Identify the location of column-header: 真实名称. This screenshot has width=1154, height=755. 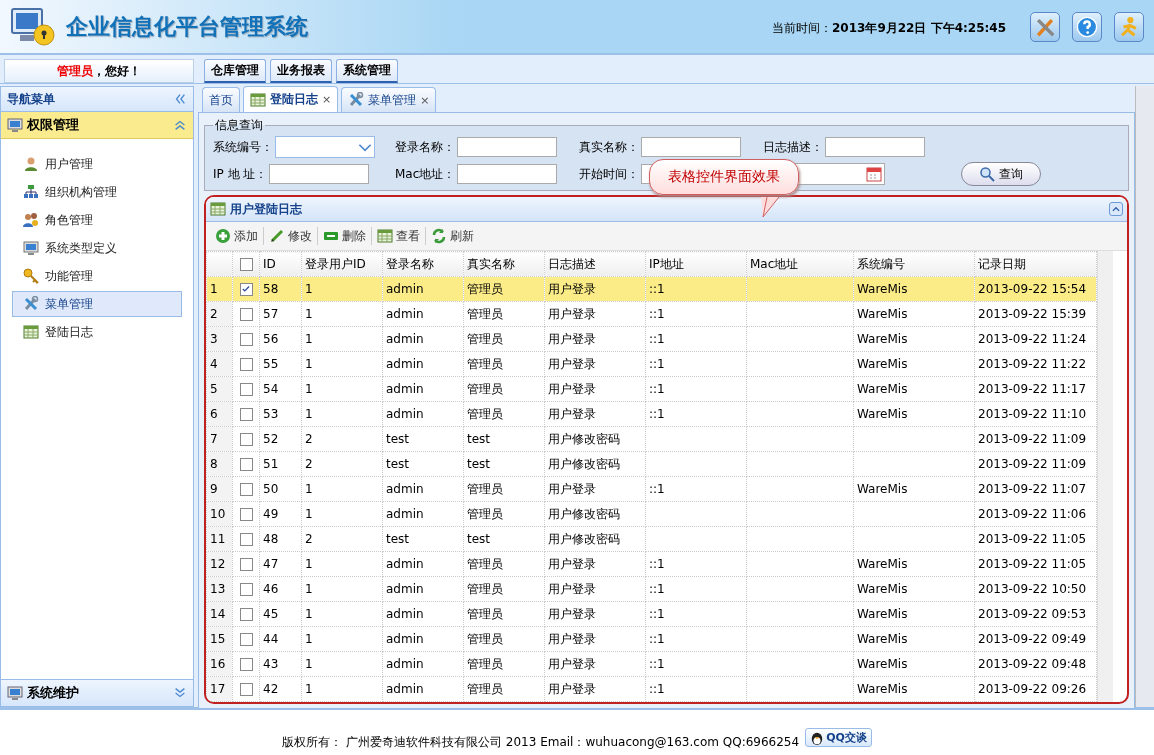
(504, 264).